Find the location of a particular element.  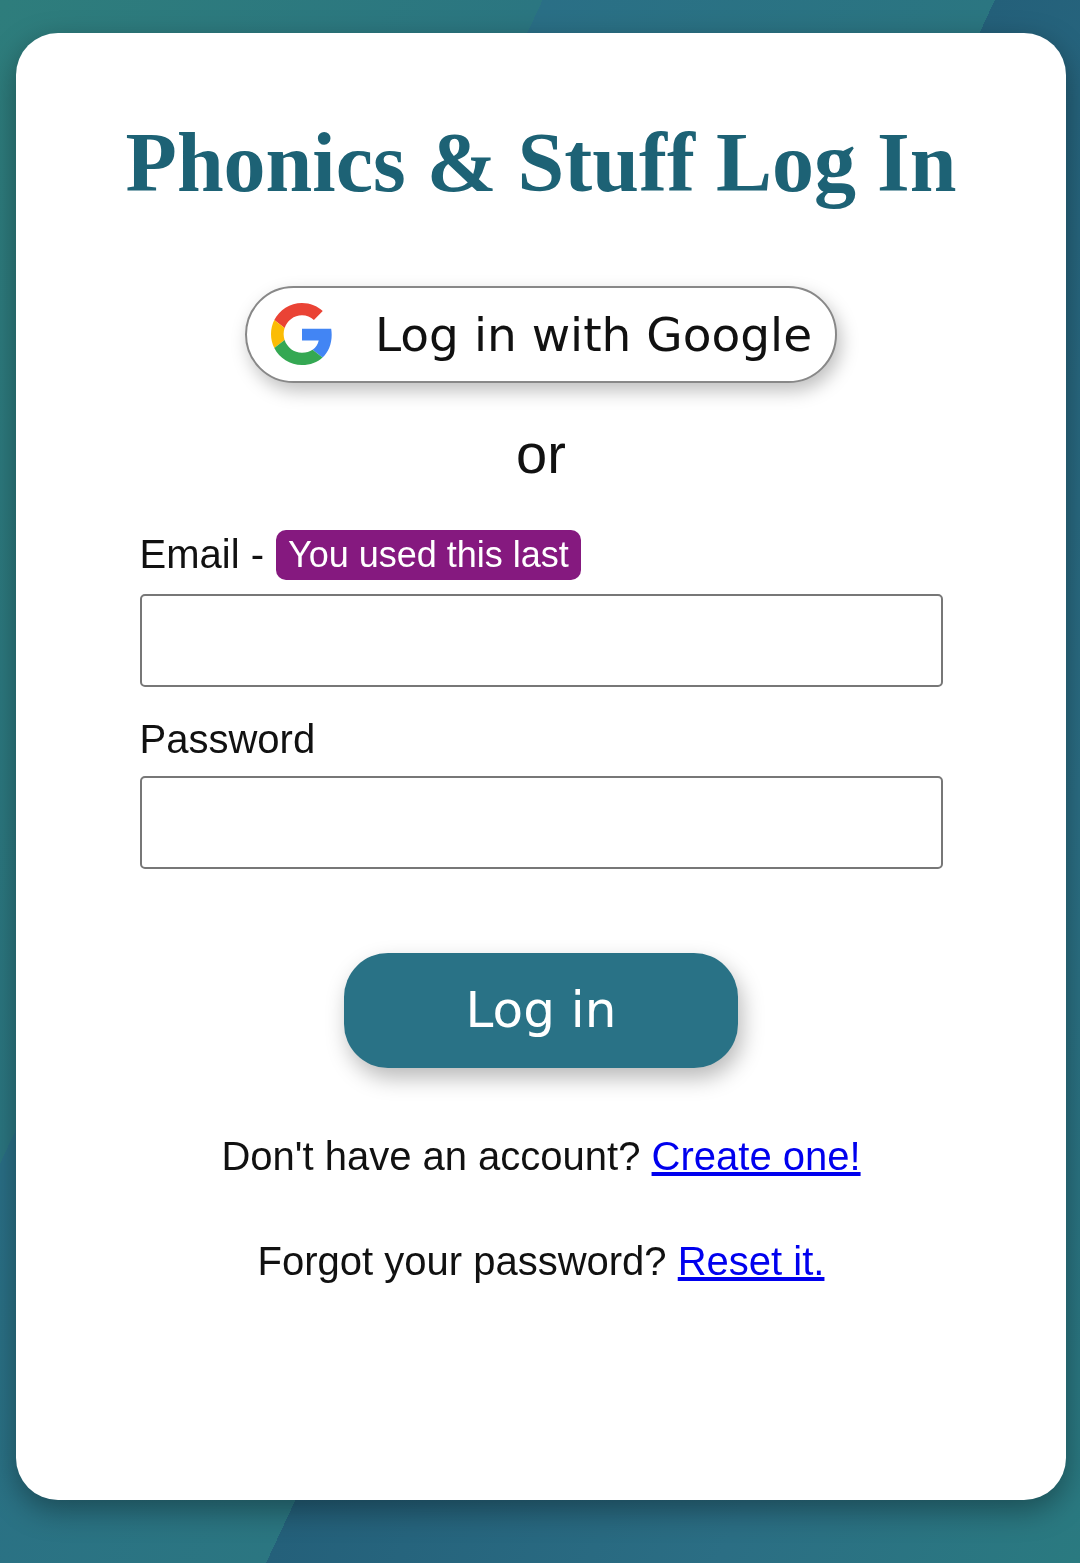

help-text: Forgot your password? Reset it. is located at coordinates (541, 1261).